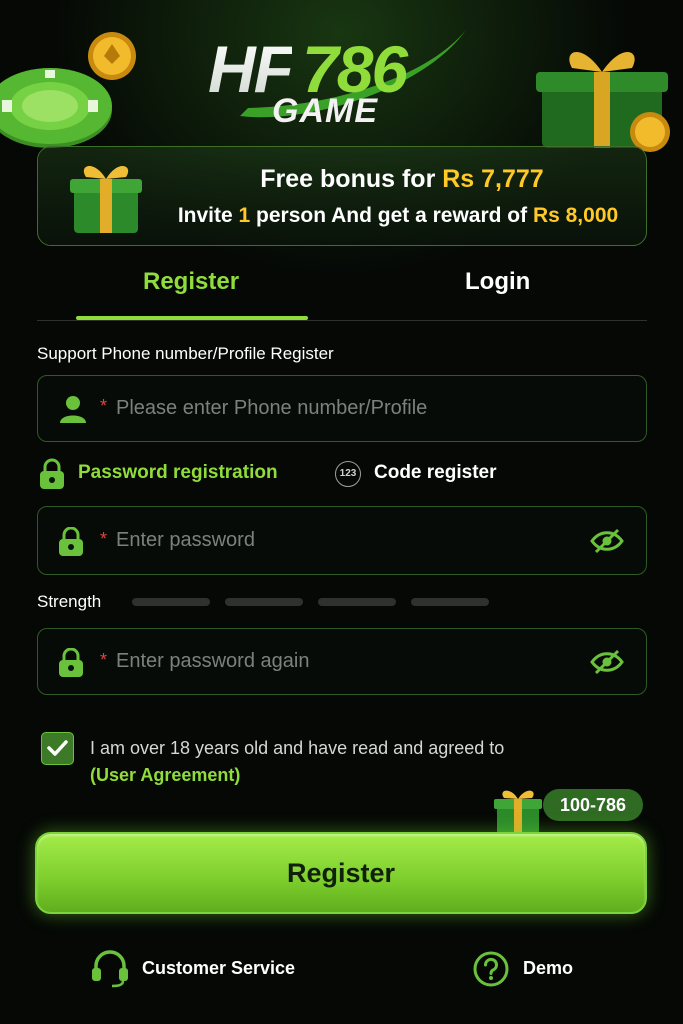 This screenshot has width=683, height=1024. What do you see at coordinates (218, 968) in the screenshot?
I see `customer-service-link: Customer Service` at bounding box center [218, 968].